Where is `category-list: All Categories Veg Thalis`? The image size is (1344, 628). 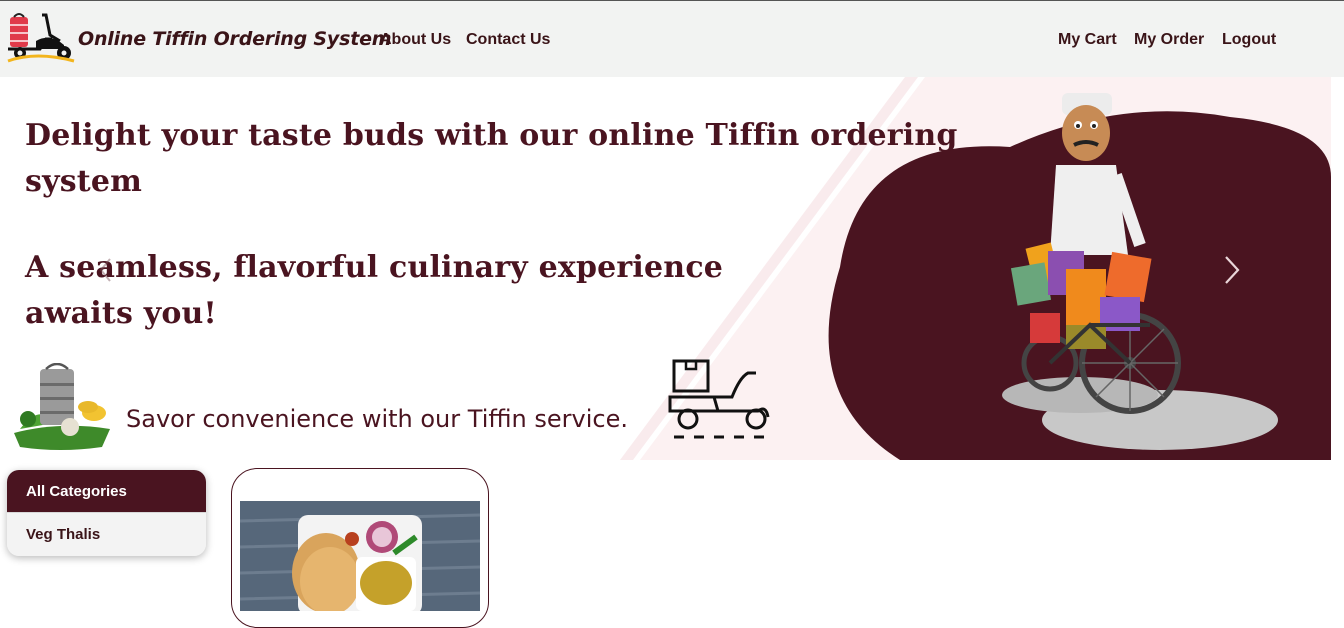
category-list: All Categories Veg Thalis is located at coordinates (106, 513).